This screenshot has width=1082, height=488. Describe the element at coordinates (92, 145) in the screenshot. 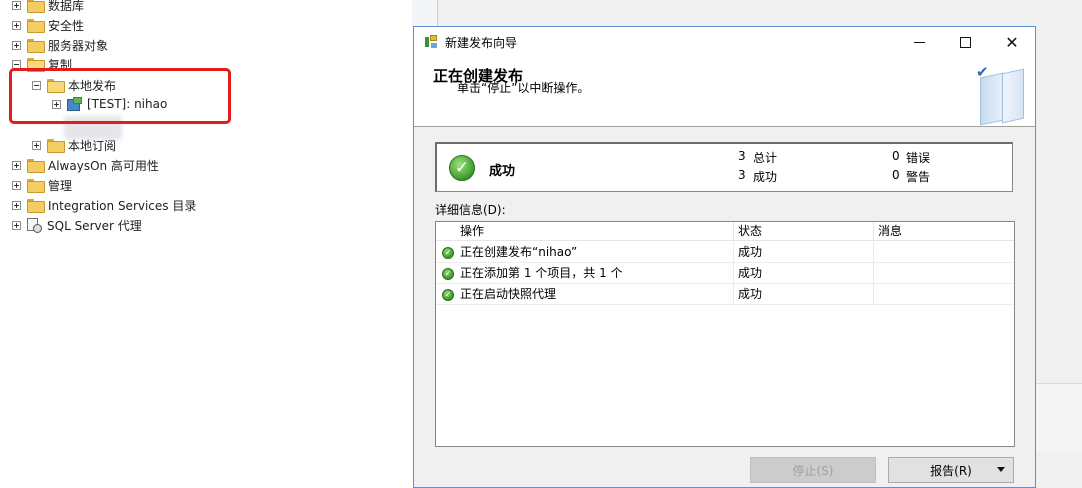

I see `tree-item-label: 本地订阅` at that location.